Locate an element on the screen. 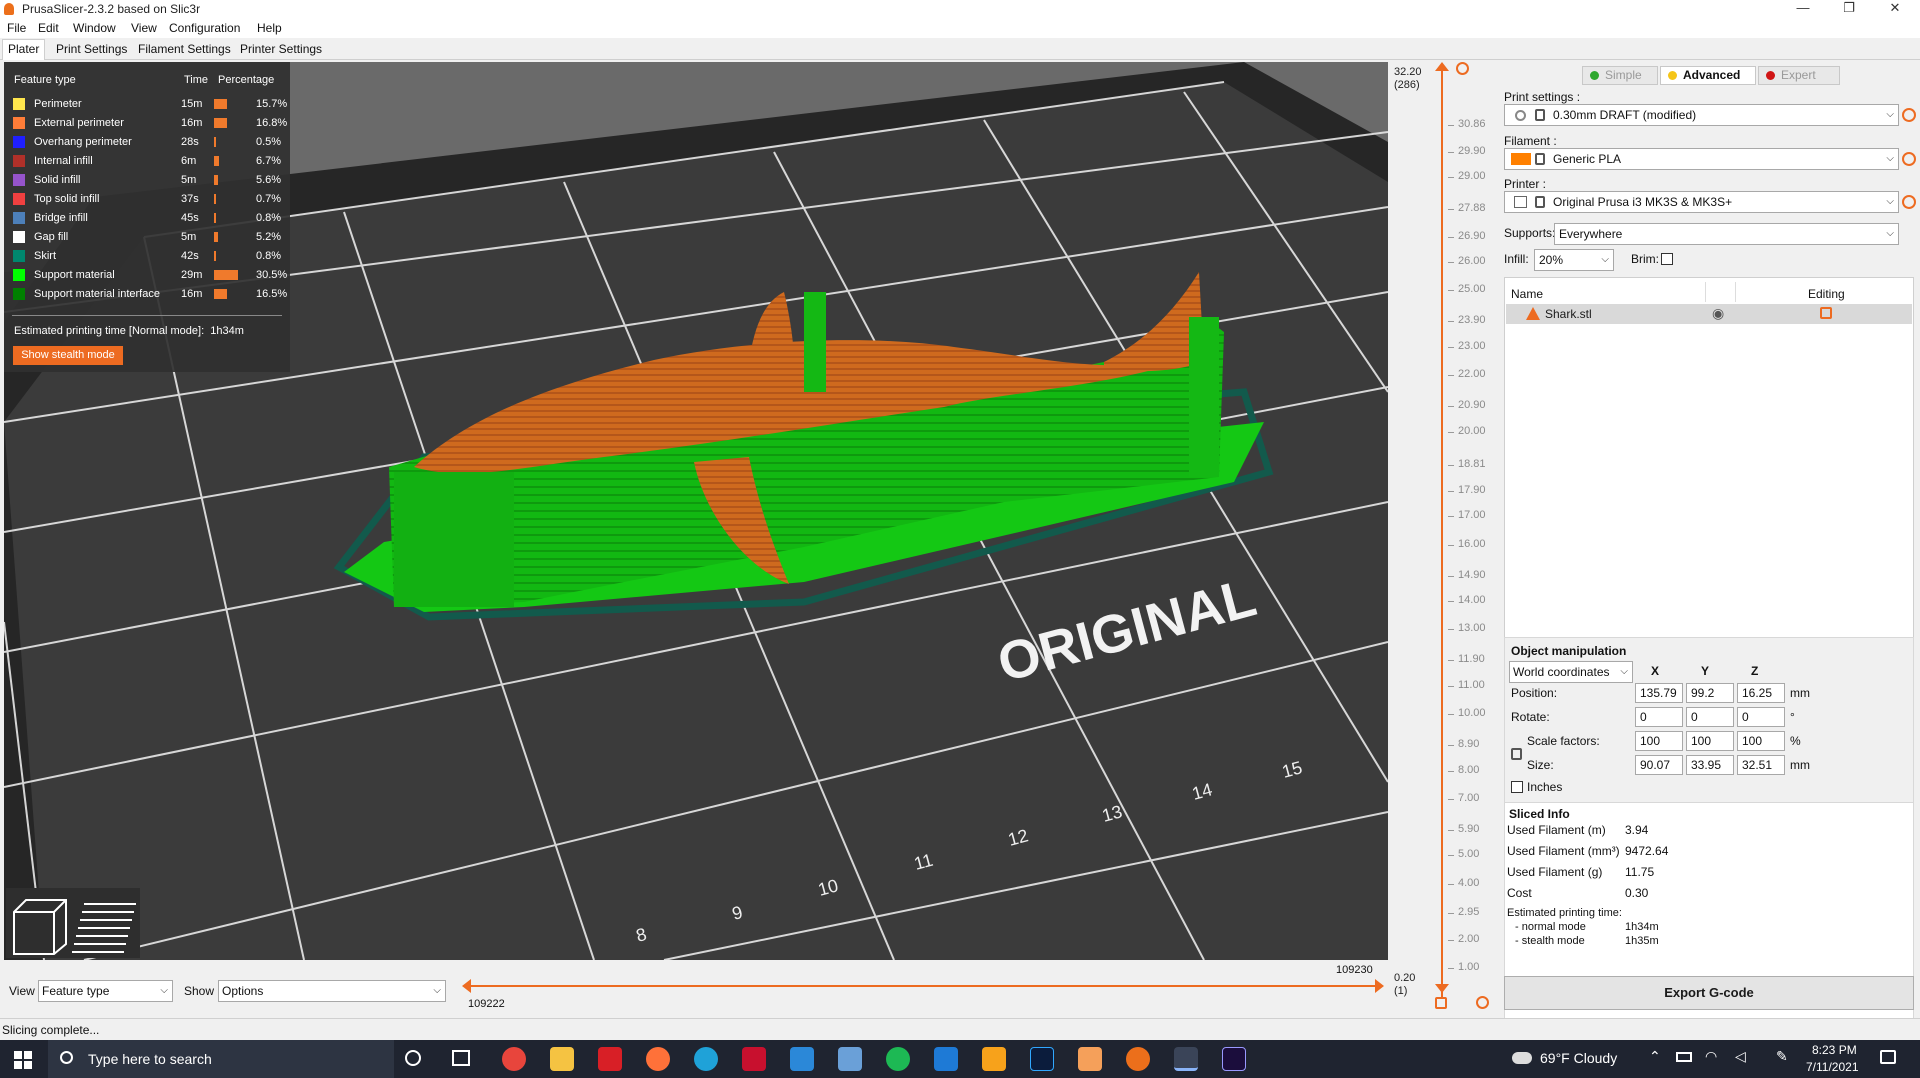  netflix-icon is located at coordinates (610, 1059).